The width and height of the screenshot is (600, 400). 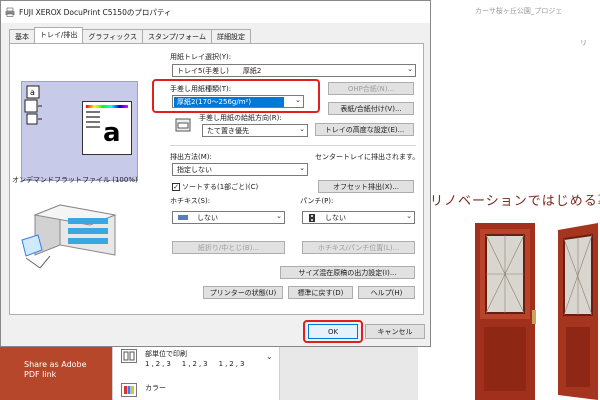 I want to click on tray-select-value: トレイ5(手差し) 厚紙2, so click(x=219, y=70).